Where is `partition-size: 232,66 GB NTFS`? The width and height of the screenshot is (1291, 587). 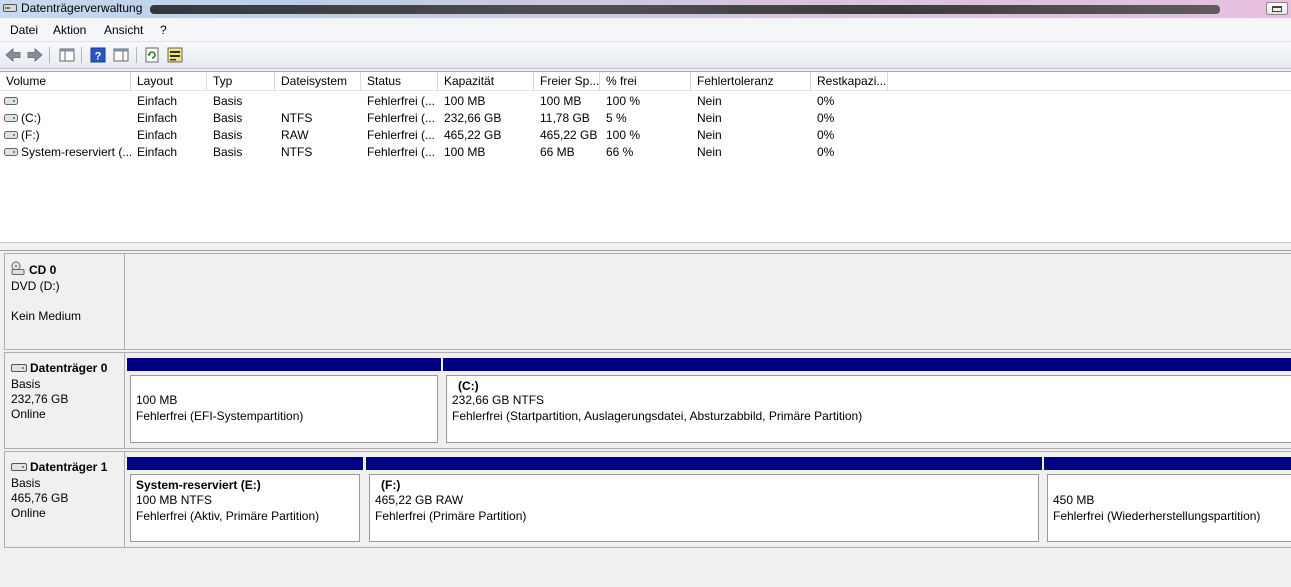
partition-size: 232,66 GB NTFS is located at coordinates (498, 400).